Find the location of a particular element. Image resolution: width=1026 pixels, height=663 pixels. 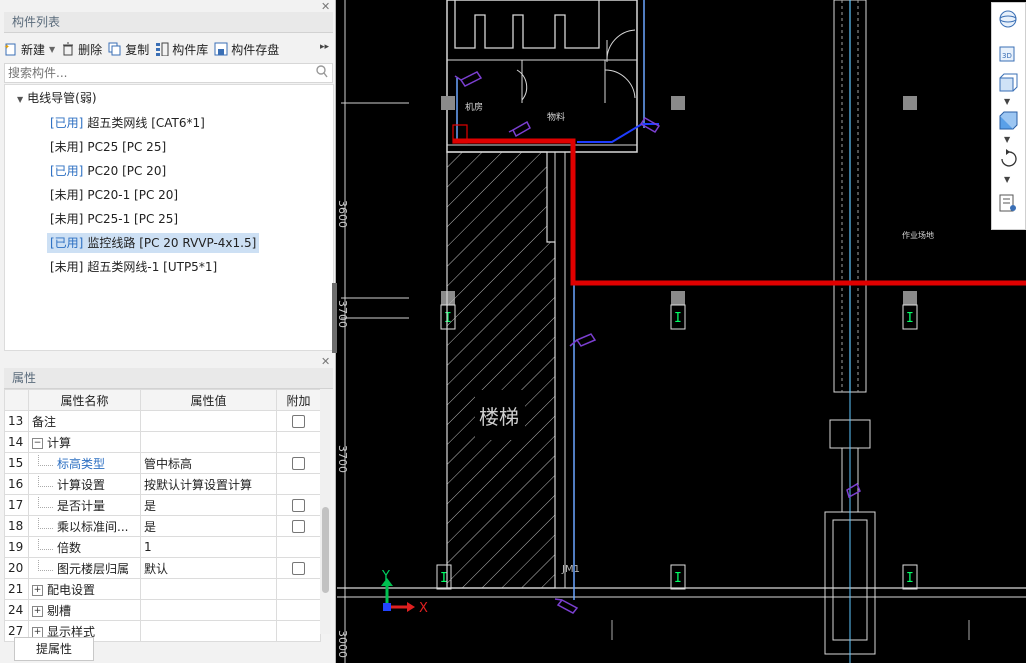

cube-solid-icon is located at coordinates (1008, 121).